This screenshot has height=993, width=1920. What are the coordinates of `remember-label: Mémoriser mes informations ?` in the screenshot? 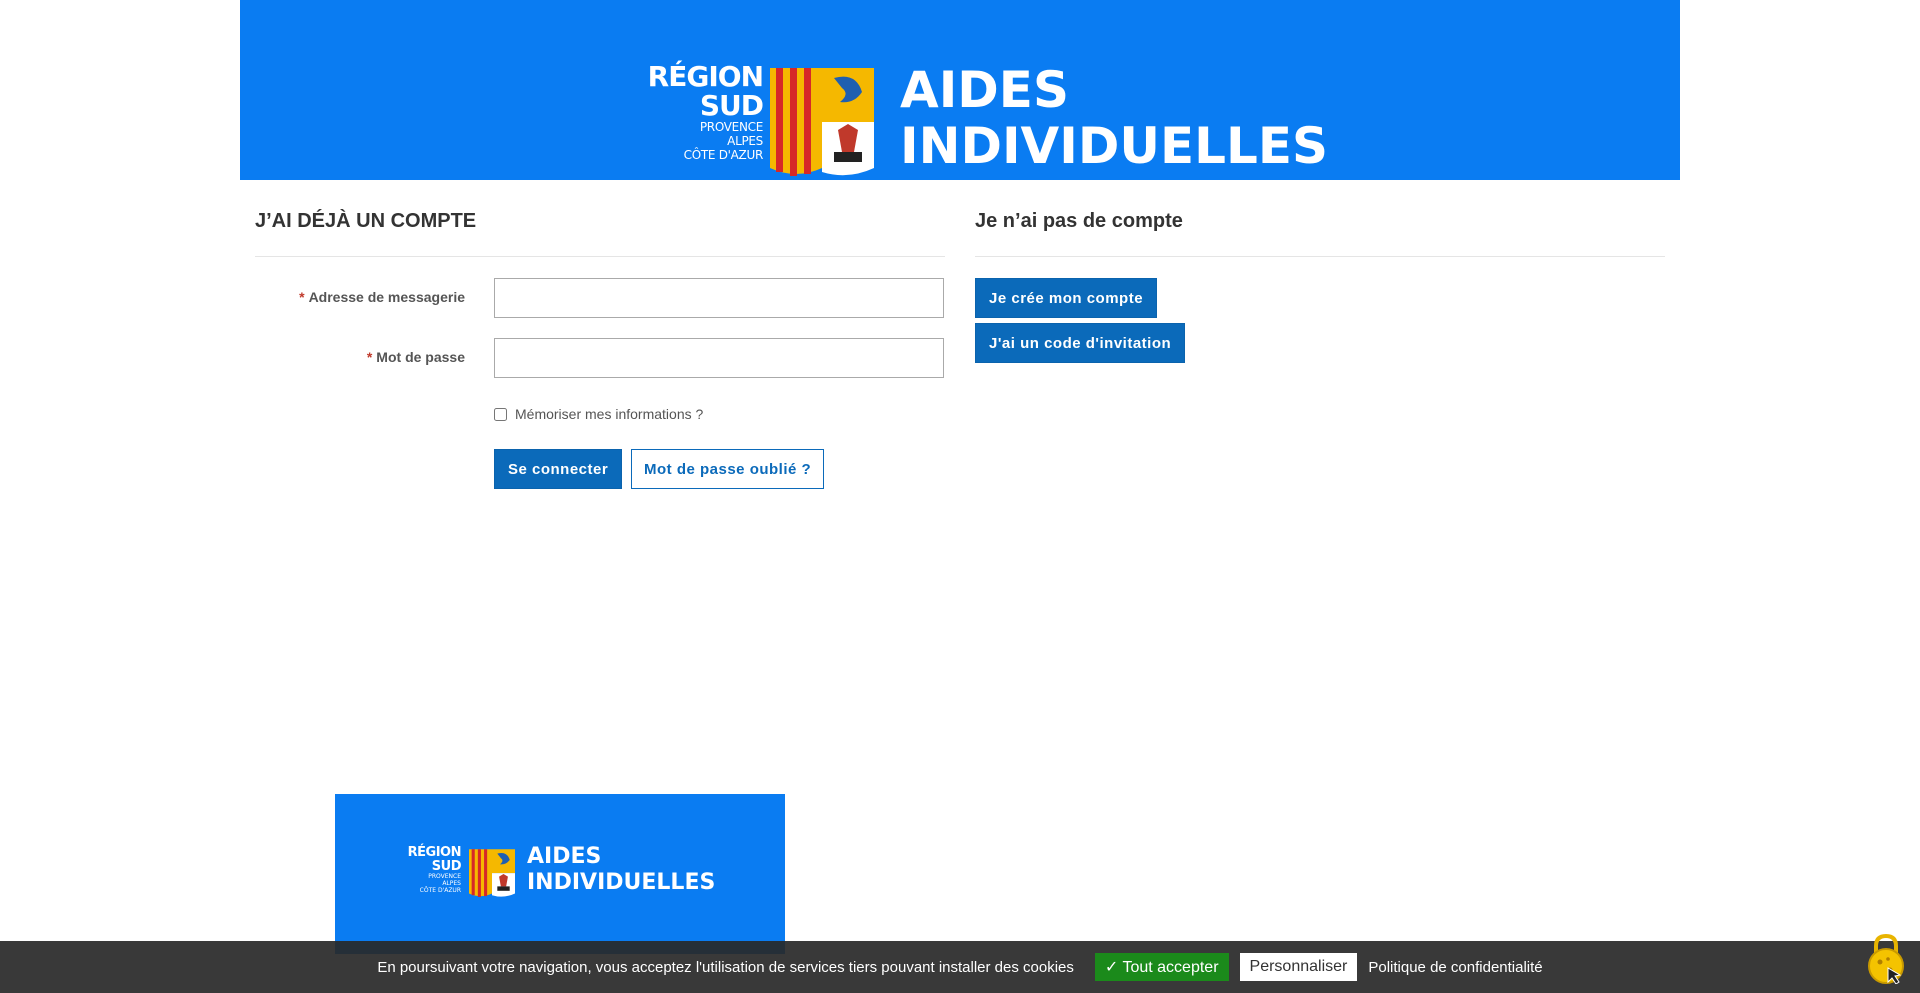 It's located at (609, 414).